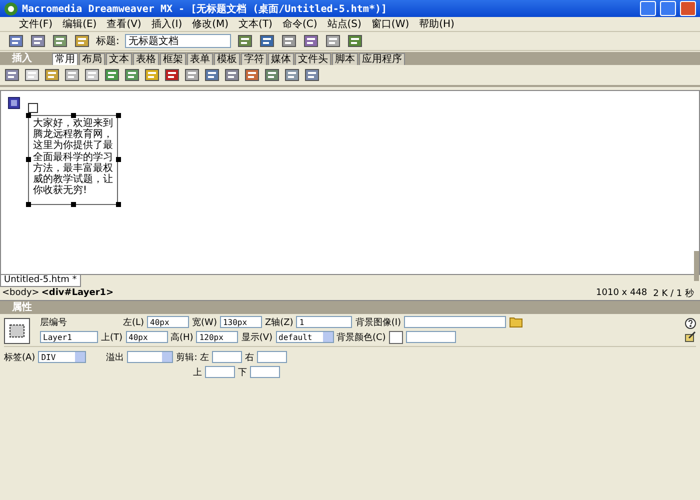  What do you see at coordinates (688, 8) in the screenshot?
I see `close-button` at bounding box center [688, 8].